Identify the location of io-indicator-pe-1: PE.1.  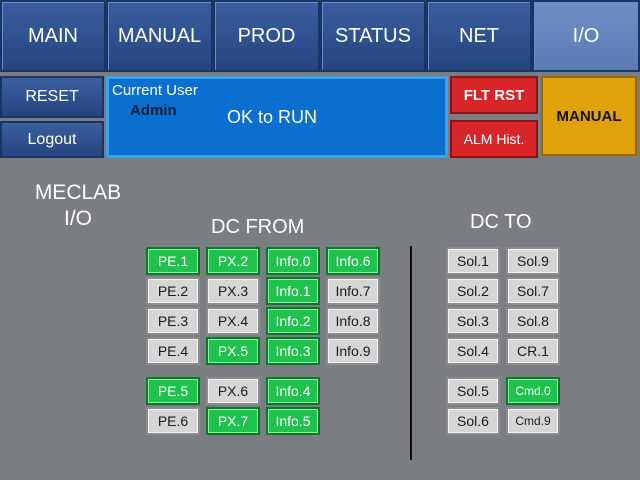
(173, 261).